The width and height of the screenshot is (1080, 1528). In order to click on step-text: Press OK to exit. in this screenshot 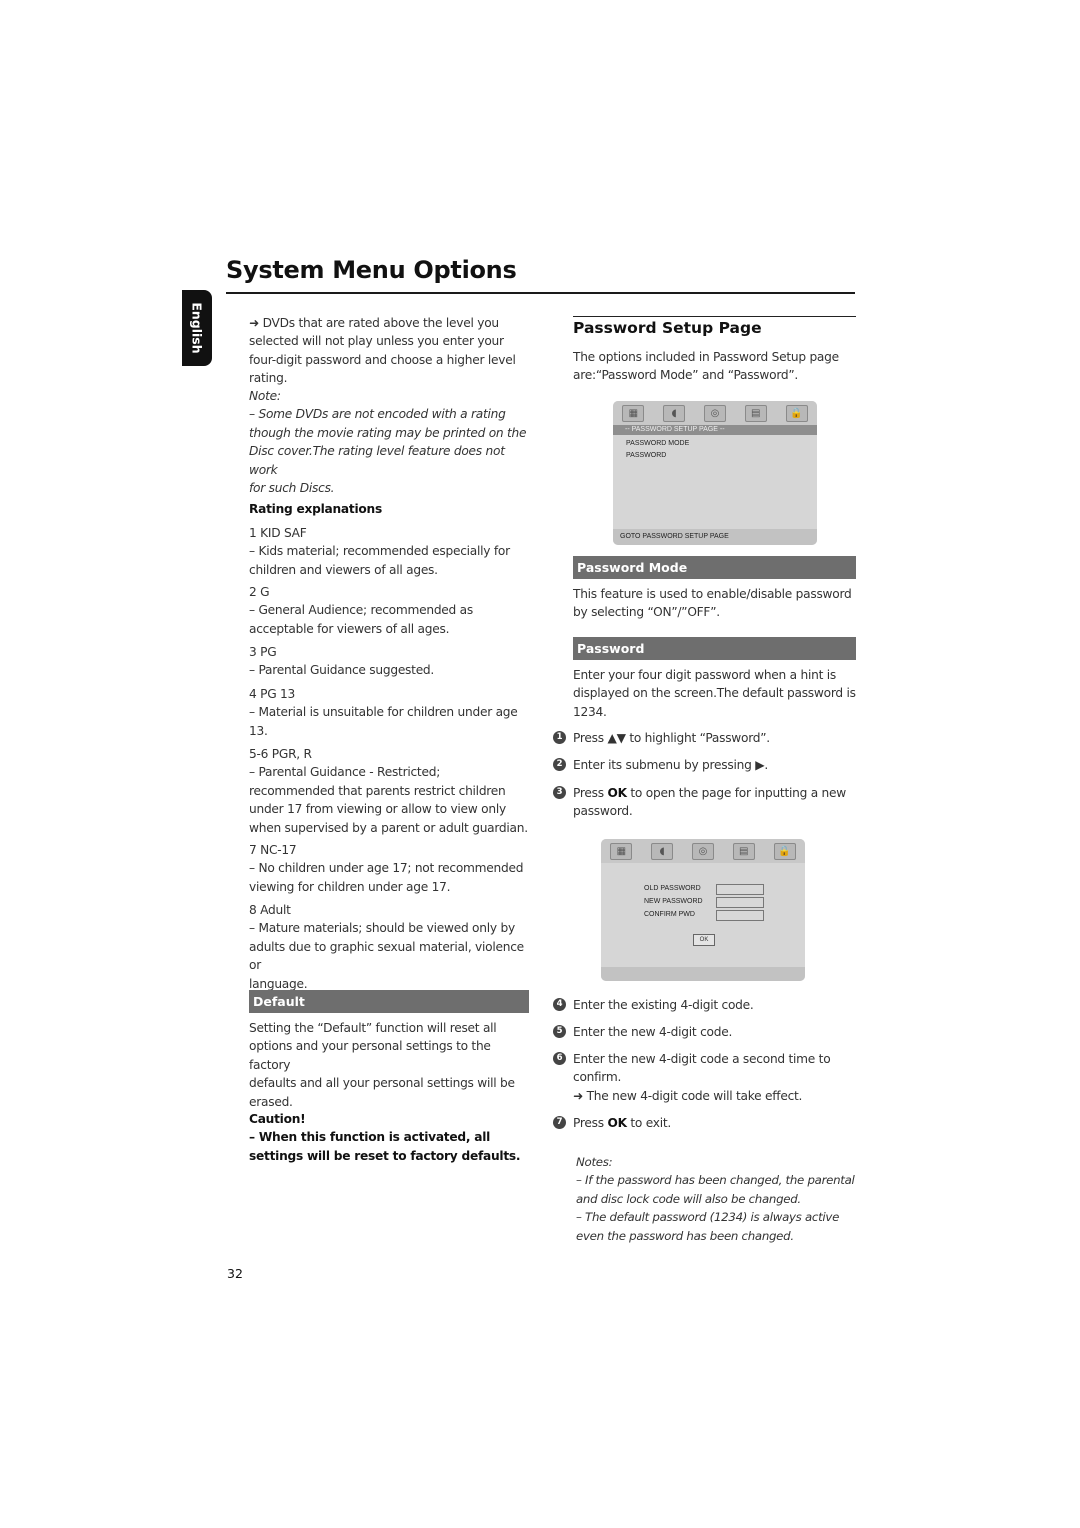, I will do `click(715, 1123)`.